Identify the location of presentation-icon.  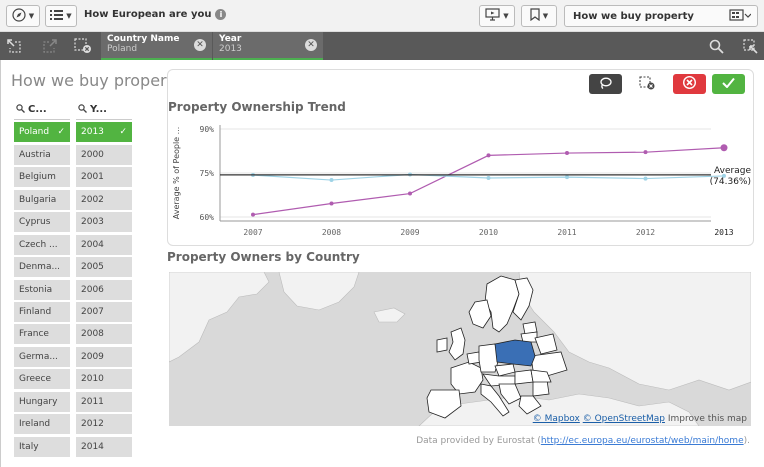
(492, 16).